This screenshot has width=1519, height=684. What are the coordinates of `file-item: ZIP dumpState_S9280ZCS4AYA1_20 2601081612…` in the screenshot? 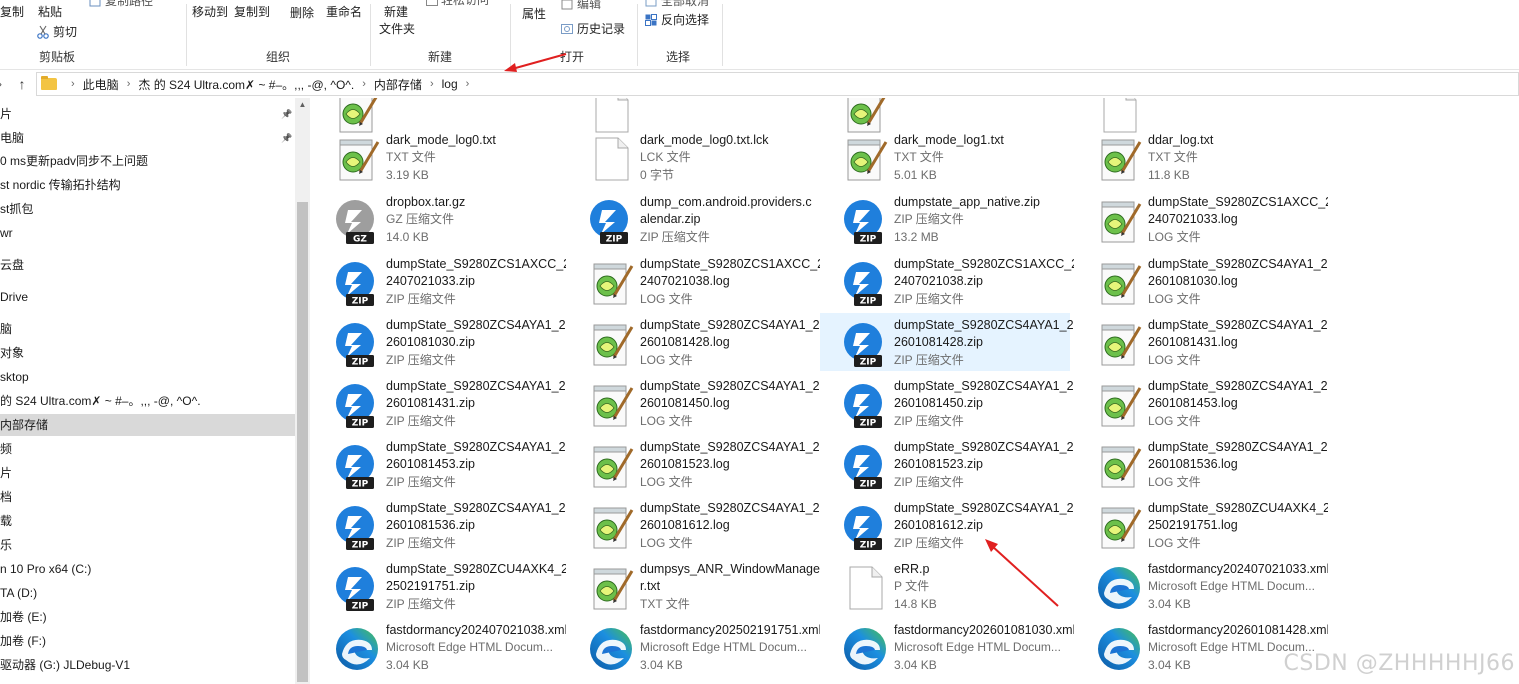 It's located at (947, 525).